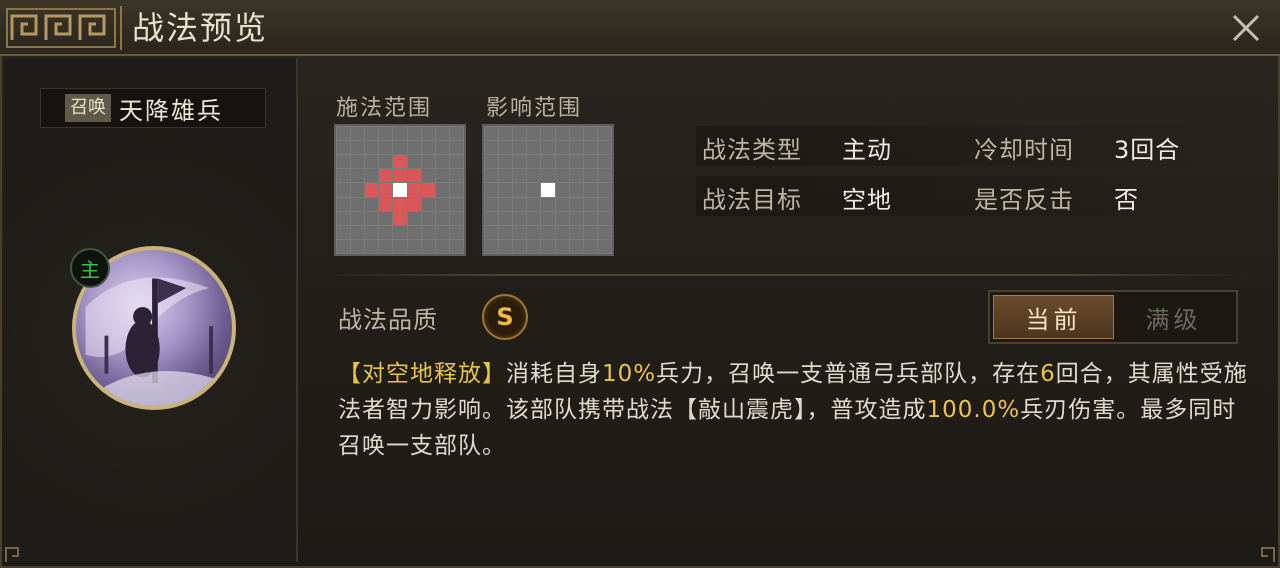 The image size is (1280, 568). What do you see at coordinates (400, 190) in the screenshot?
I see `cast-range-grid` at bounding box center [400, 190].